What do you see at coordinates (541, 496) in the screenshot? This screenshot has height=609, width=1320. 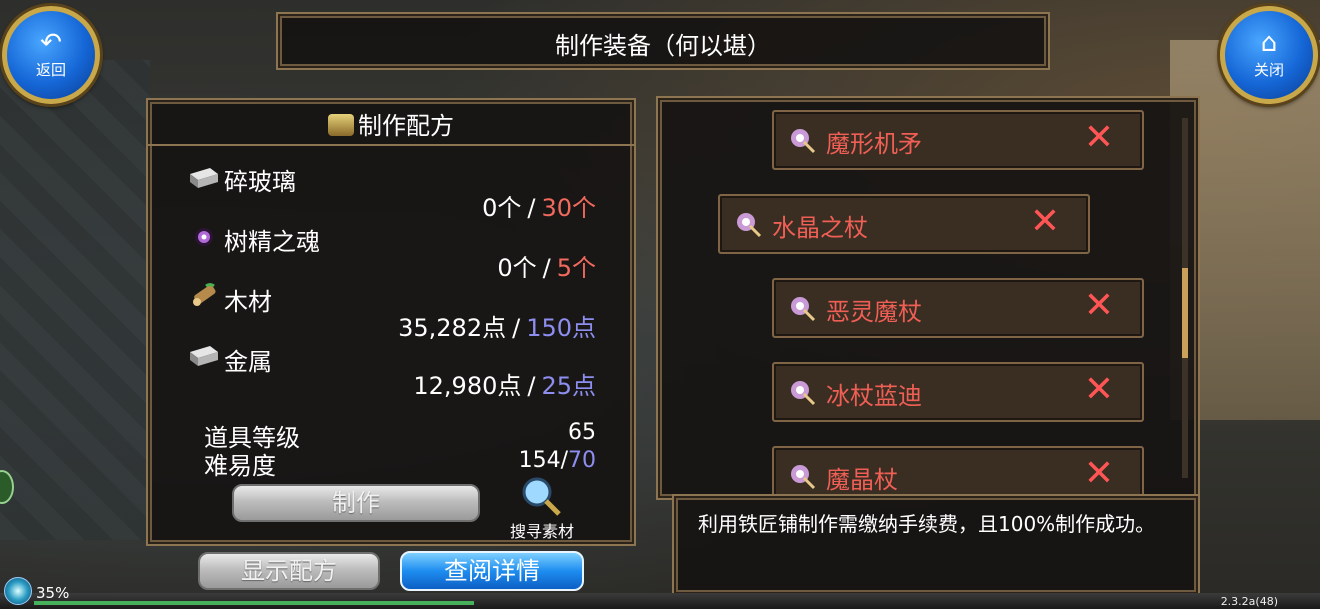 I see `magnifier-icon` at bounding box center [541, 496].